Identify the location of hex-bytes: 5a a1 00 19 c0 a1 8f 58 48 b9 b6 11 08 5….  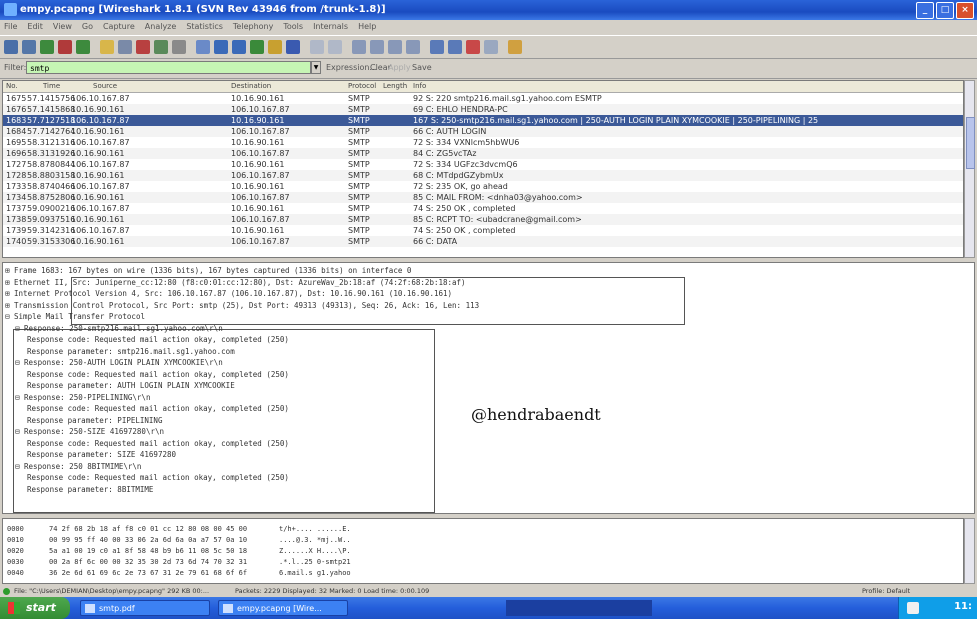
(148, 551).